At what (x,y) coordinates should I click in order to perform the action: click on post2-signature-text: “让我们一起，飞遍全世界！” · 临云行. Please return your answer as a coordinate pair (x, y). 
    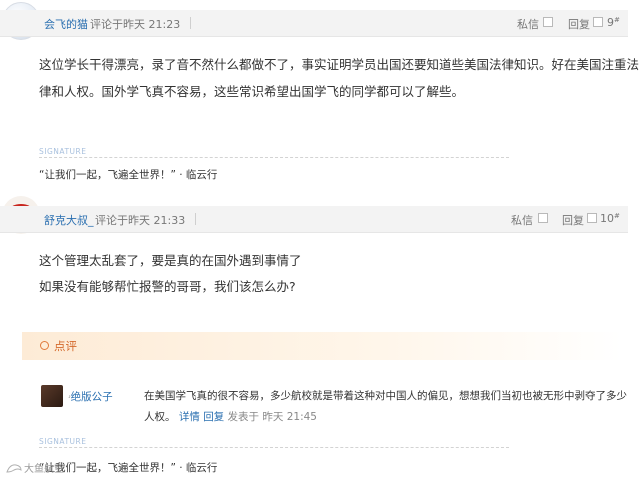
    Looking at the image, I should click on (128, 468).